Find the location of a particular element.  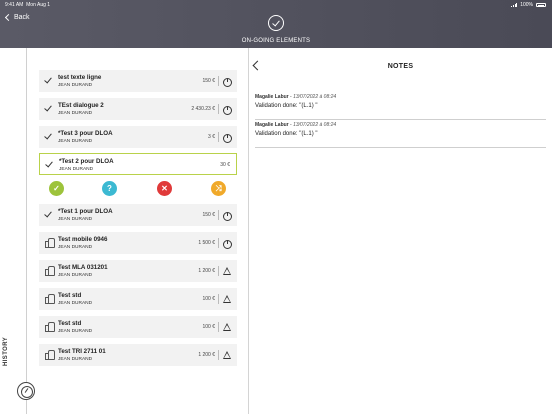

item-title: *Test 1 pour DLOA is located at coordinates (85, 211).